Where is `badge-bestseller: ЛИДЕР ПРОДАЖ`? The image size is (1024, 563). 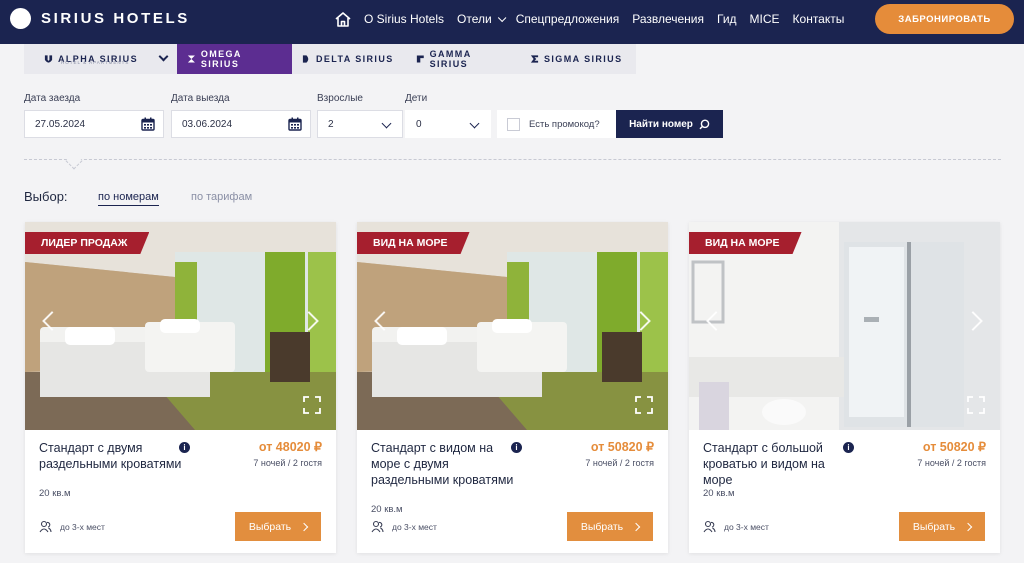
badge-bestseller: ЛИДЕР ПРОДАЖ is located at coordinates (87, 243).